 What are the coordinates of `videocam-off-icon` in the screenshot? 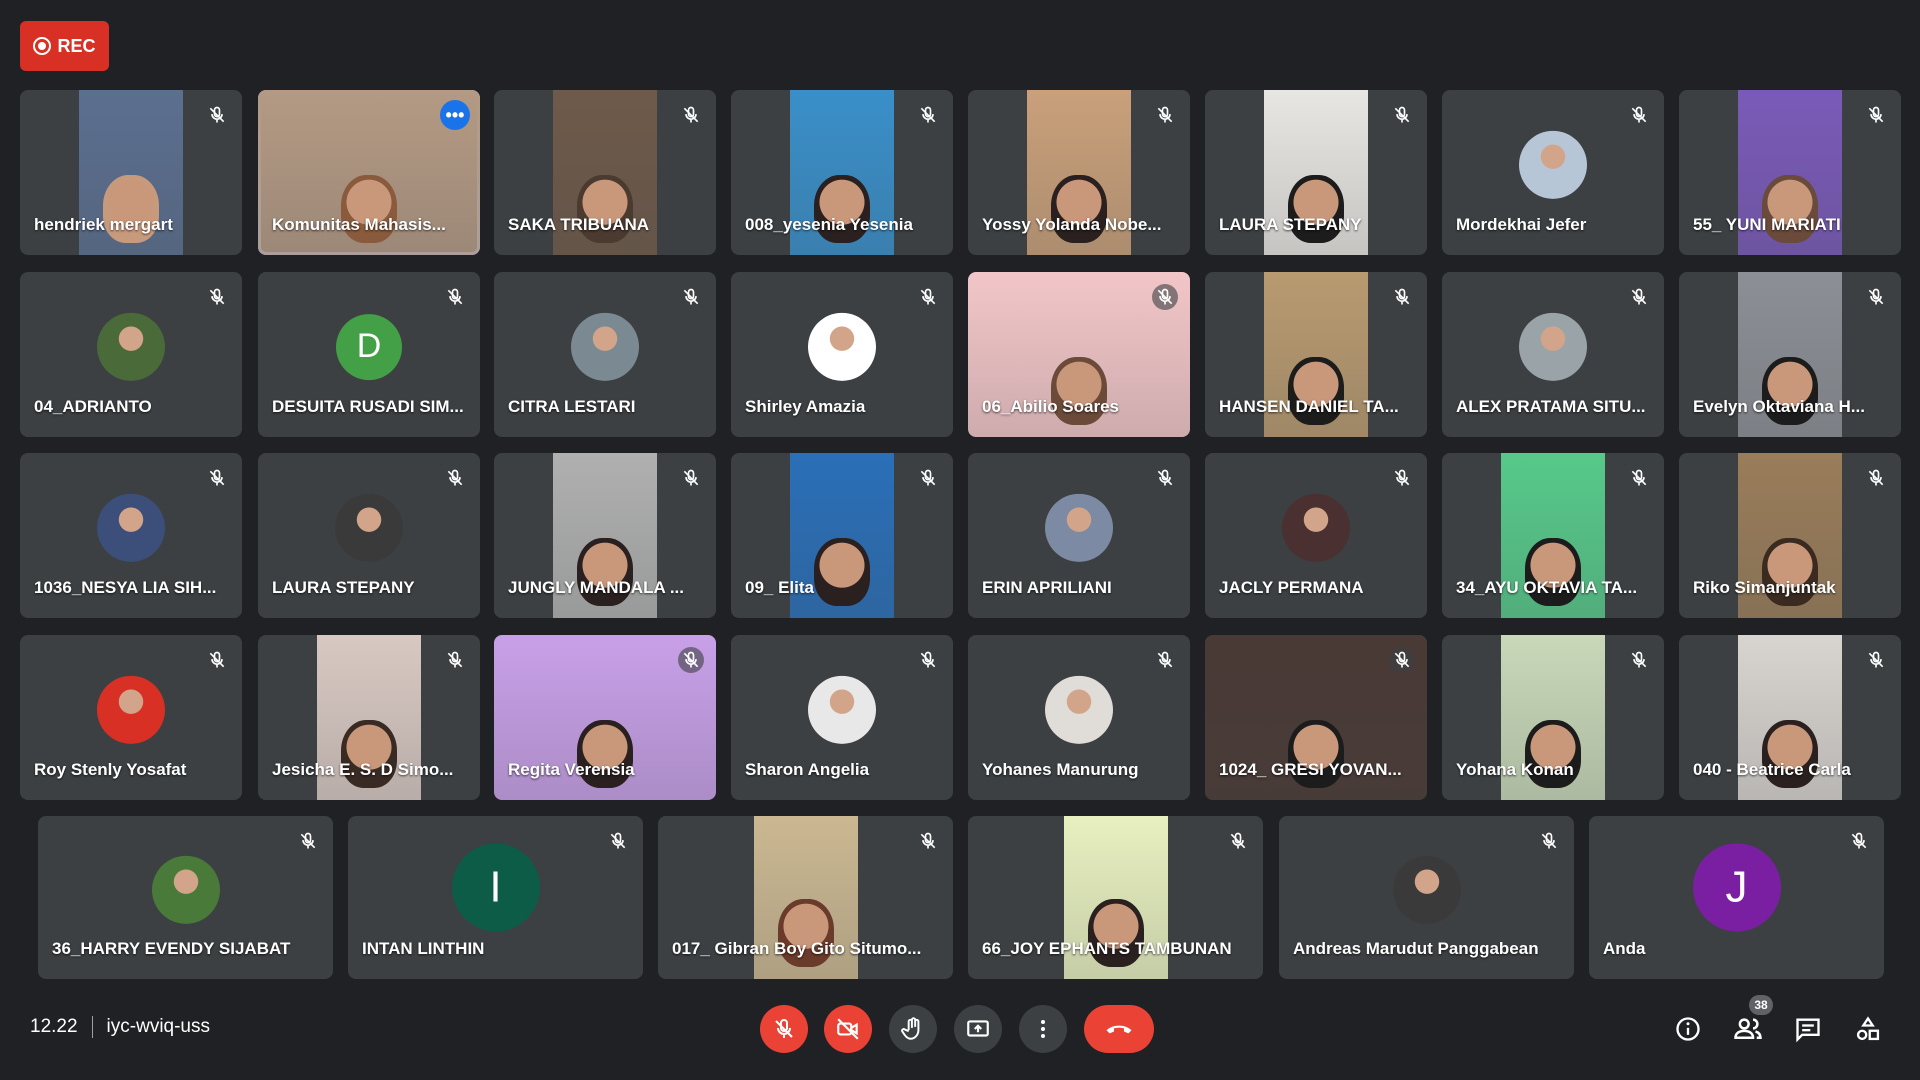 It's located at (848, 1029).